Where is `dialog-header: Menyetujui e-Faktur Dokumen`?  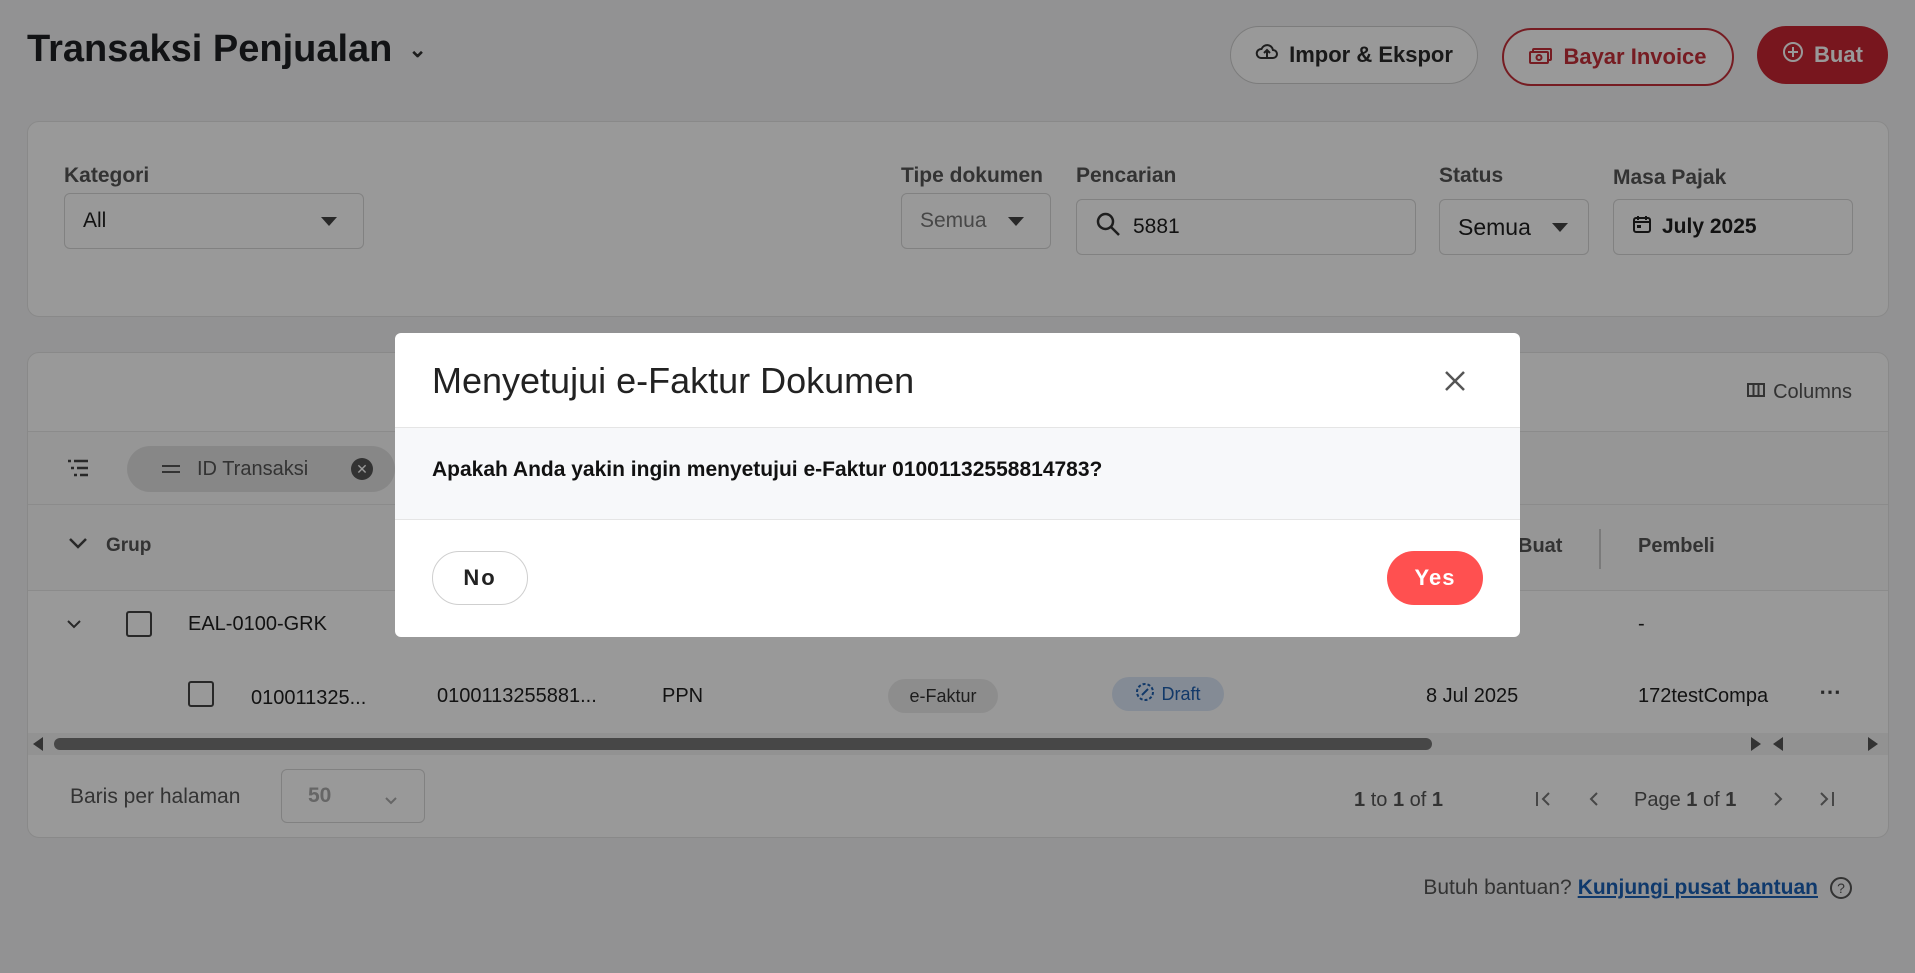 dialog-header: Menyetujui e-Faktur Dokumen is located at coordinates (957, 380).